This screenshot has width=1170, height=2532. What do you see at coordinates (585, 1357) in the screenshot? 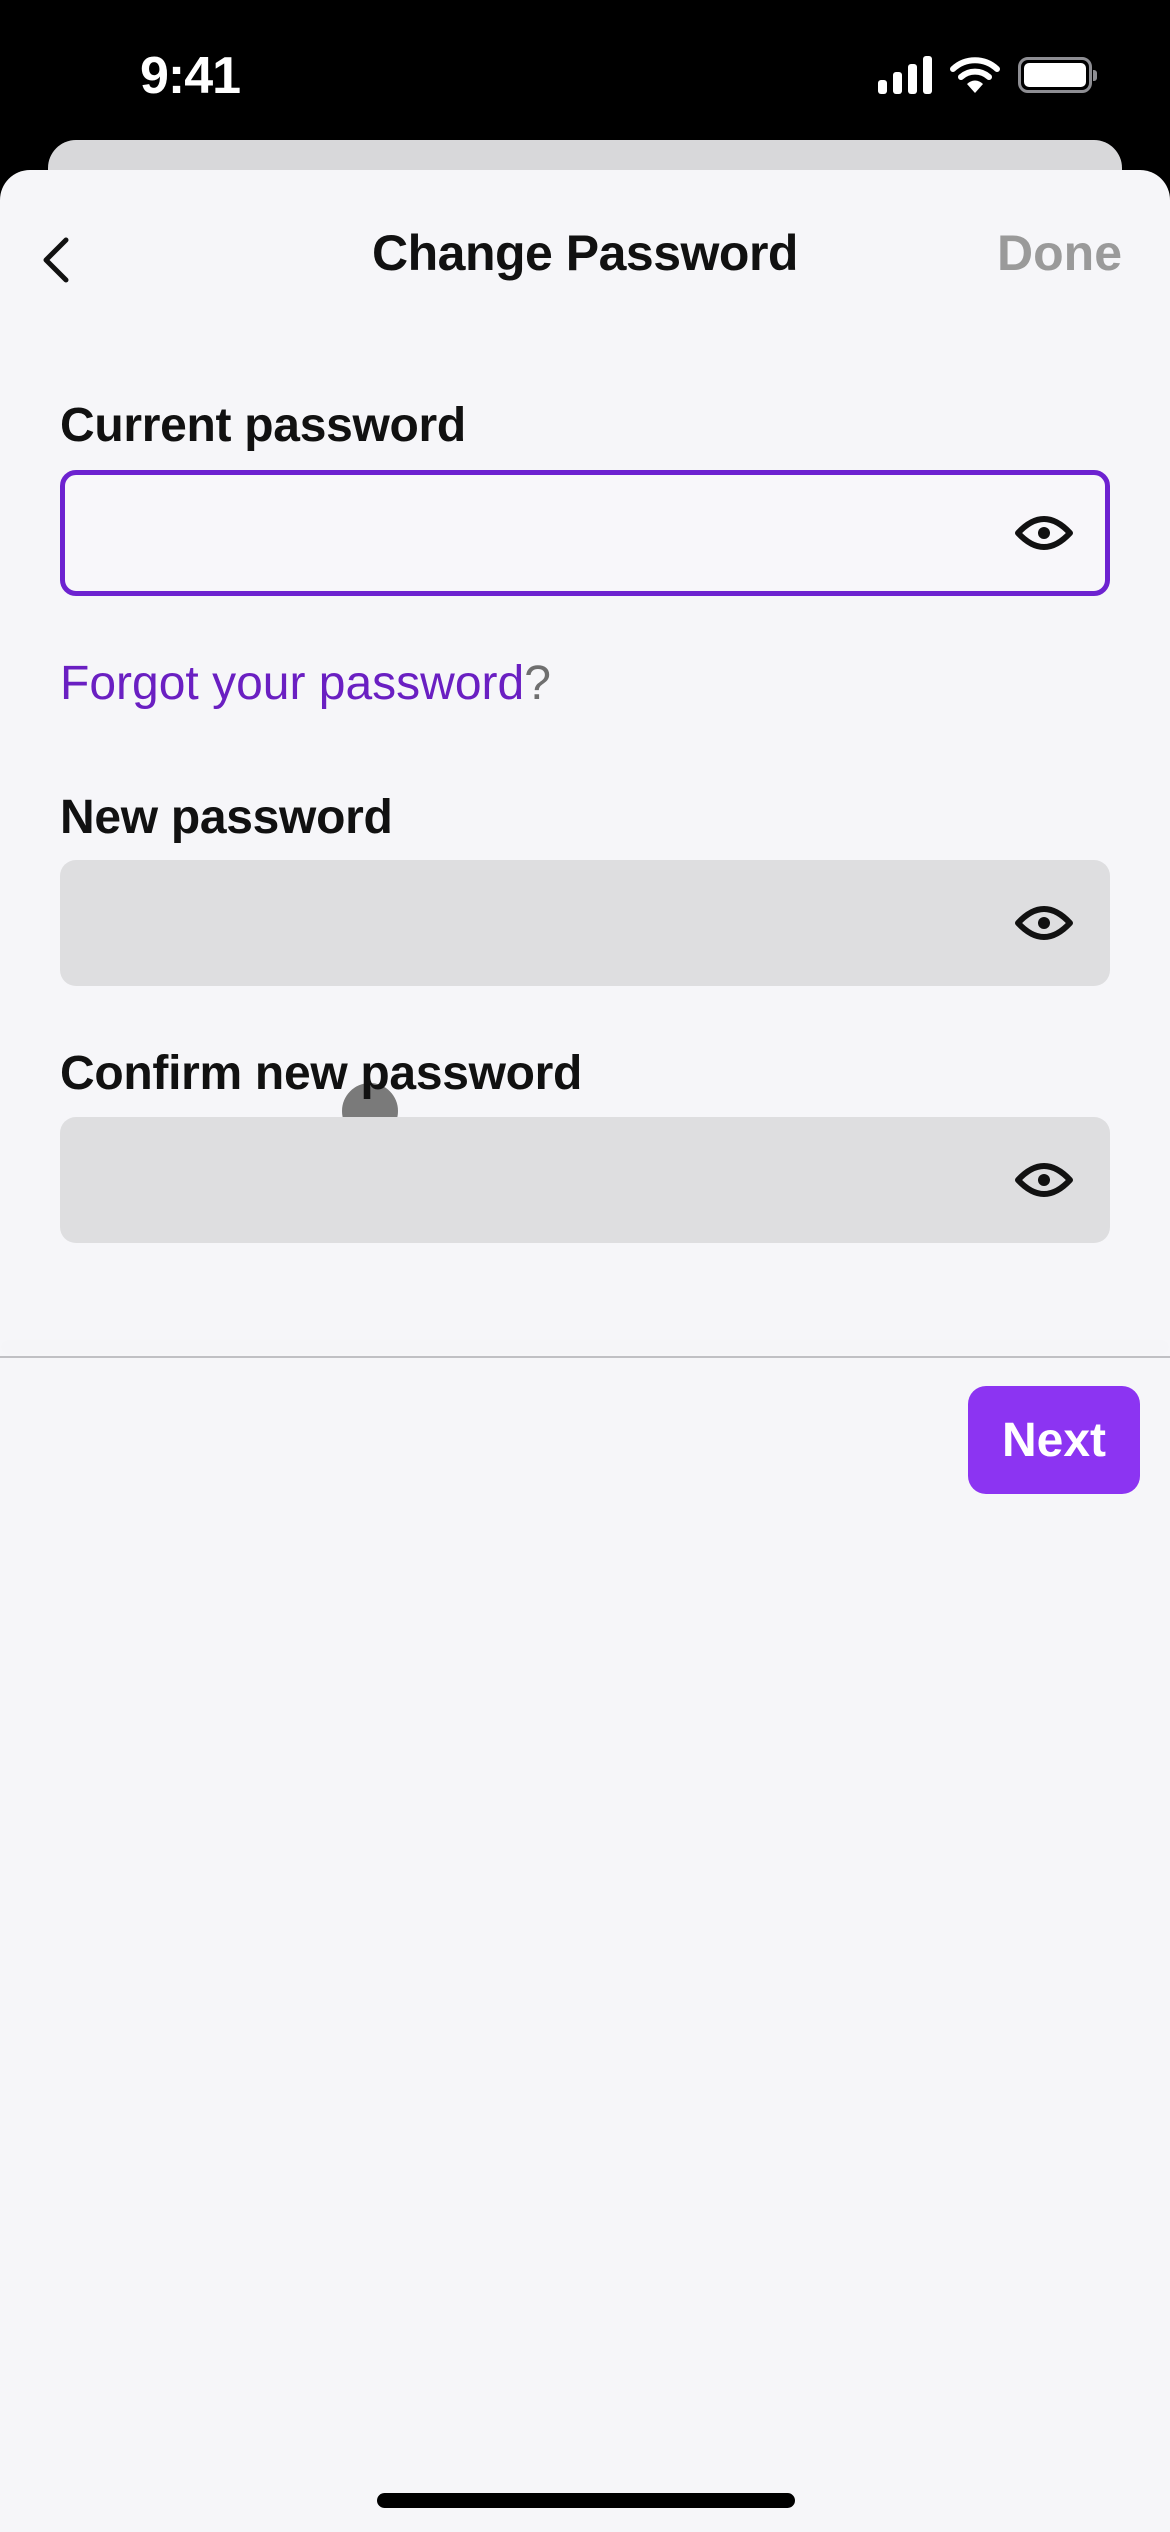
I see `footer-divider` at bounding box center [585, 1357].